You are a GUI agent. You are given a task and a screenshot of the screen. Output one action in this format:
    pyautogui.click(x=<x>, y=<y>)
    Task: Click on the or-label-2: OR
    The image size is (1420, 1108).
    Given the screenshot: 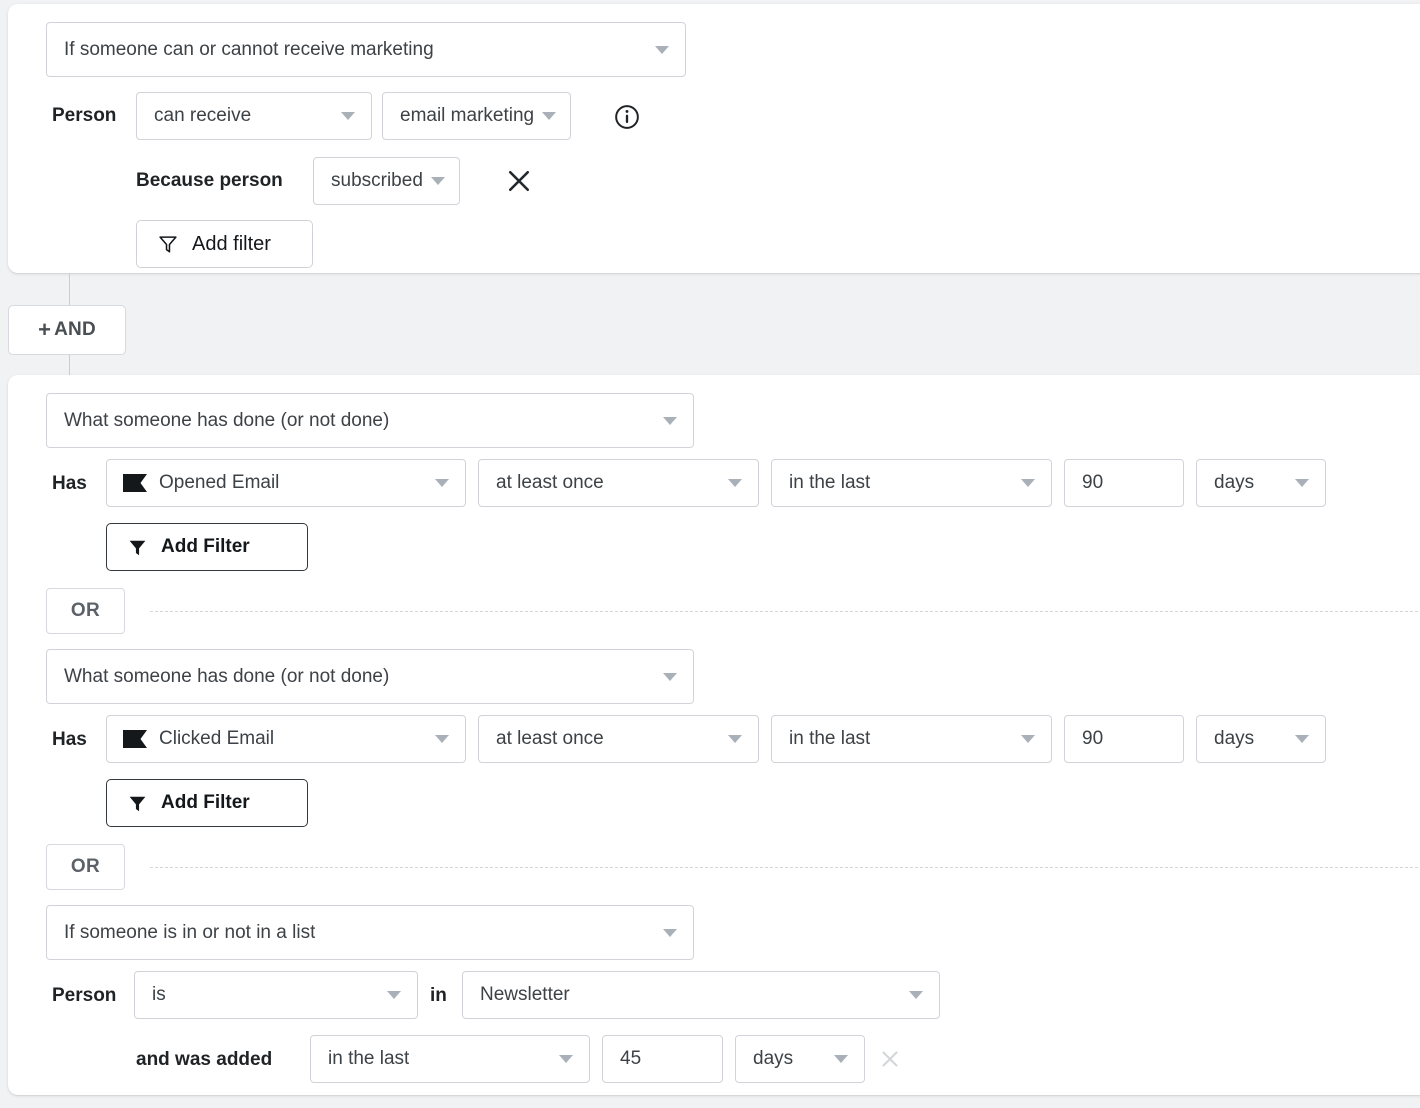 What is the action you would take?
    pyautogui.click(x=85, y=866)
    